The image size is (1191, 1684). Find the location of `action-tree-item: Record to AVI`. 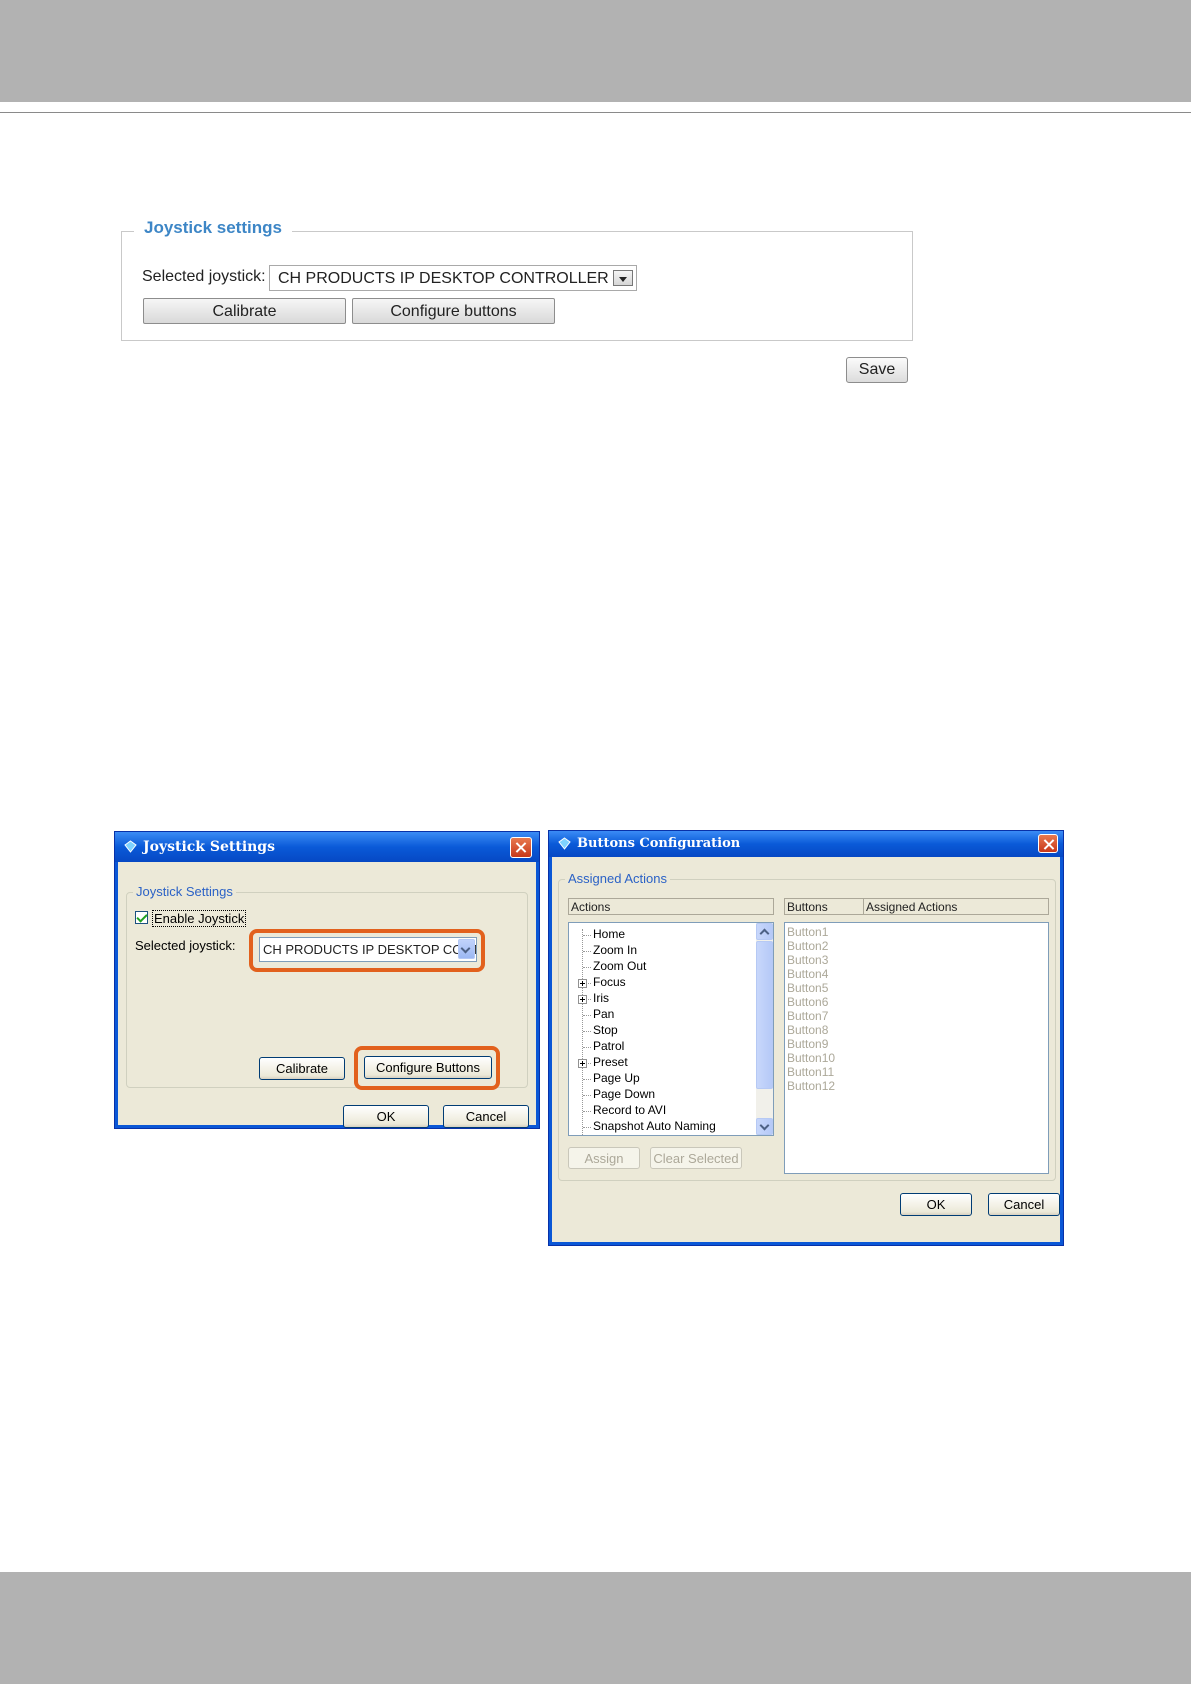

action-tree-item: Record to AVI is located at coordinates (629, 1110).